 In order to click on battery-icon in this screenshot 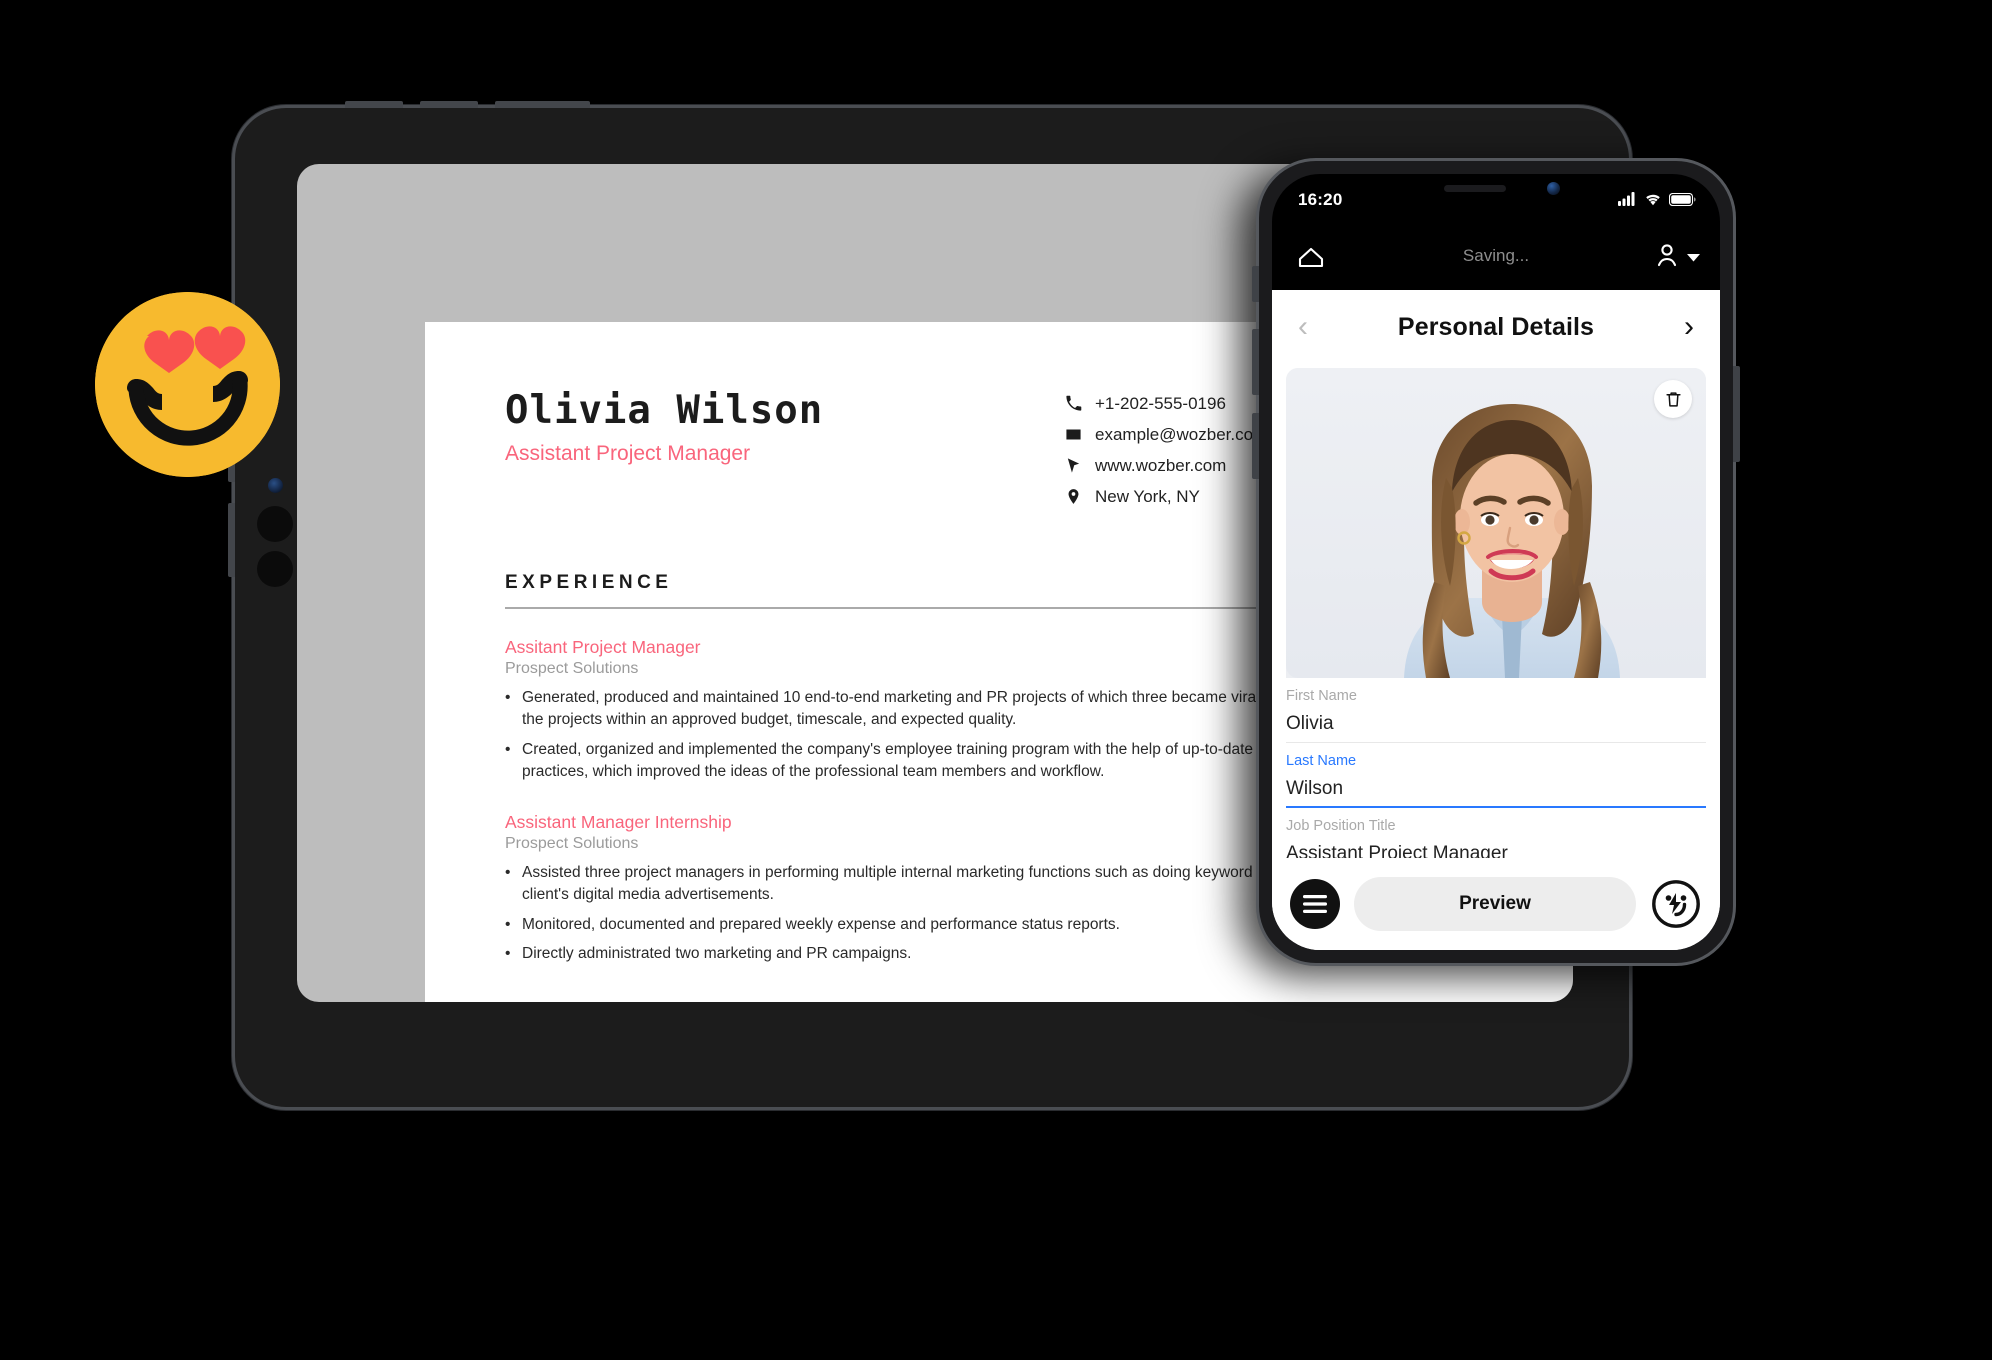, I will do `click(1682, 201)`.